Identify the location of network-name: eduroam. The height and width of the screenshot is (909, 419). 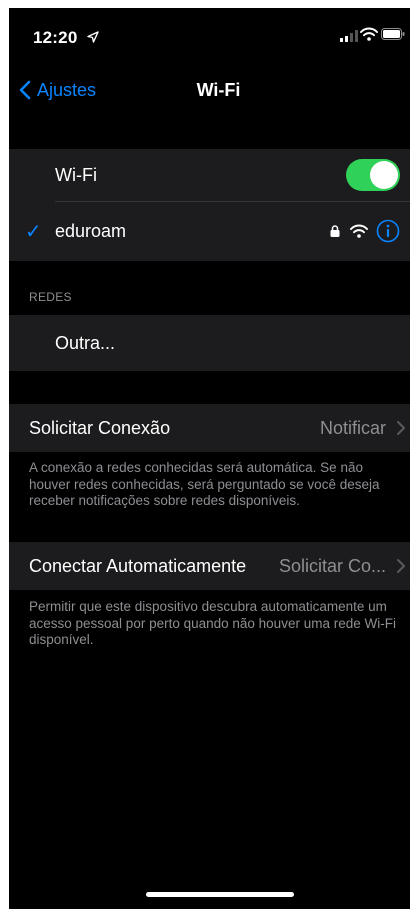
(91, 231).